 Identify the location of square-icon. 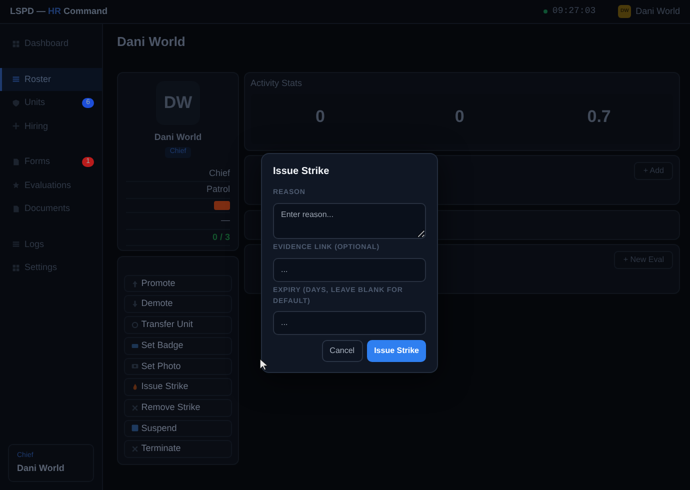
(135, 428).